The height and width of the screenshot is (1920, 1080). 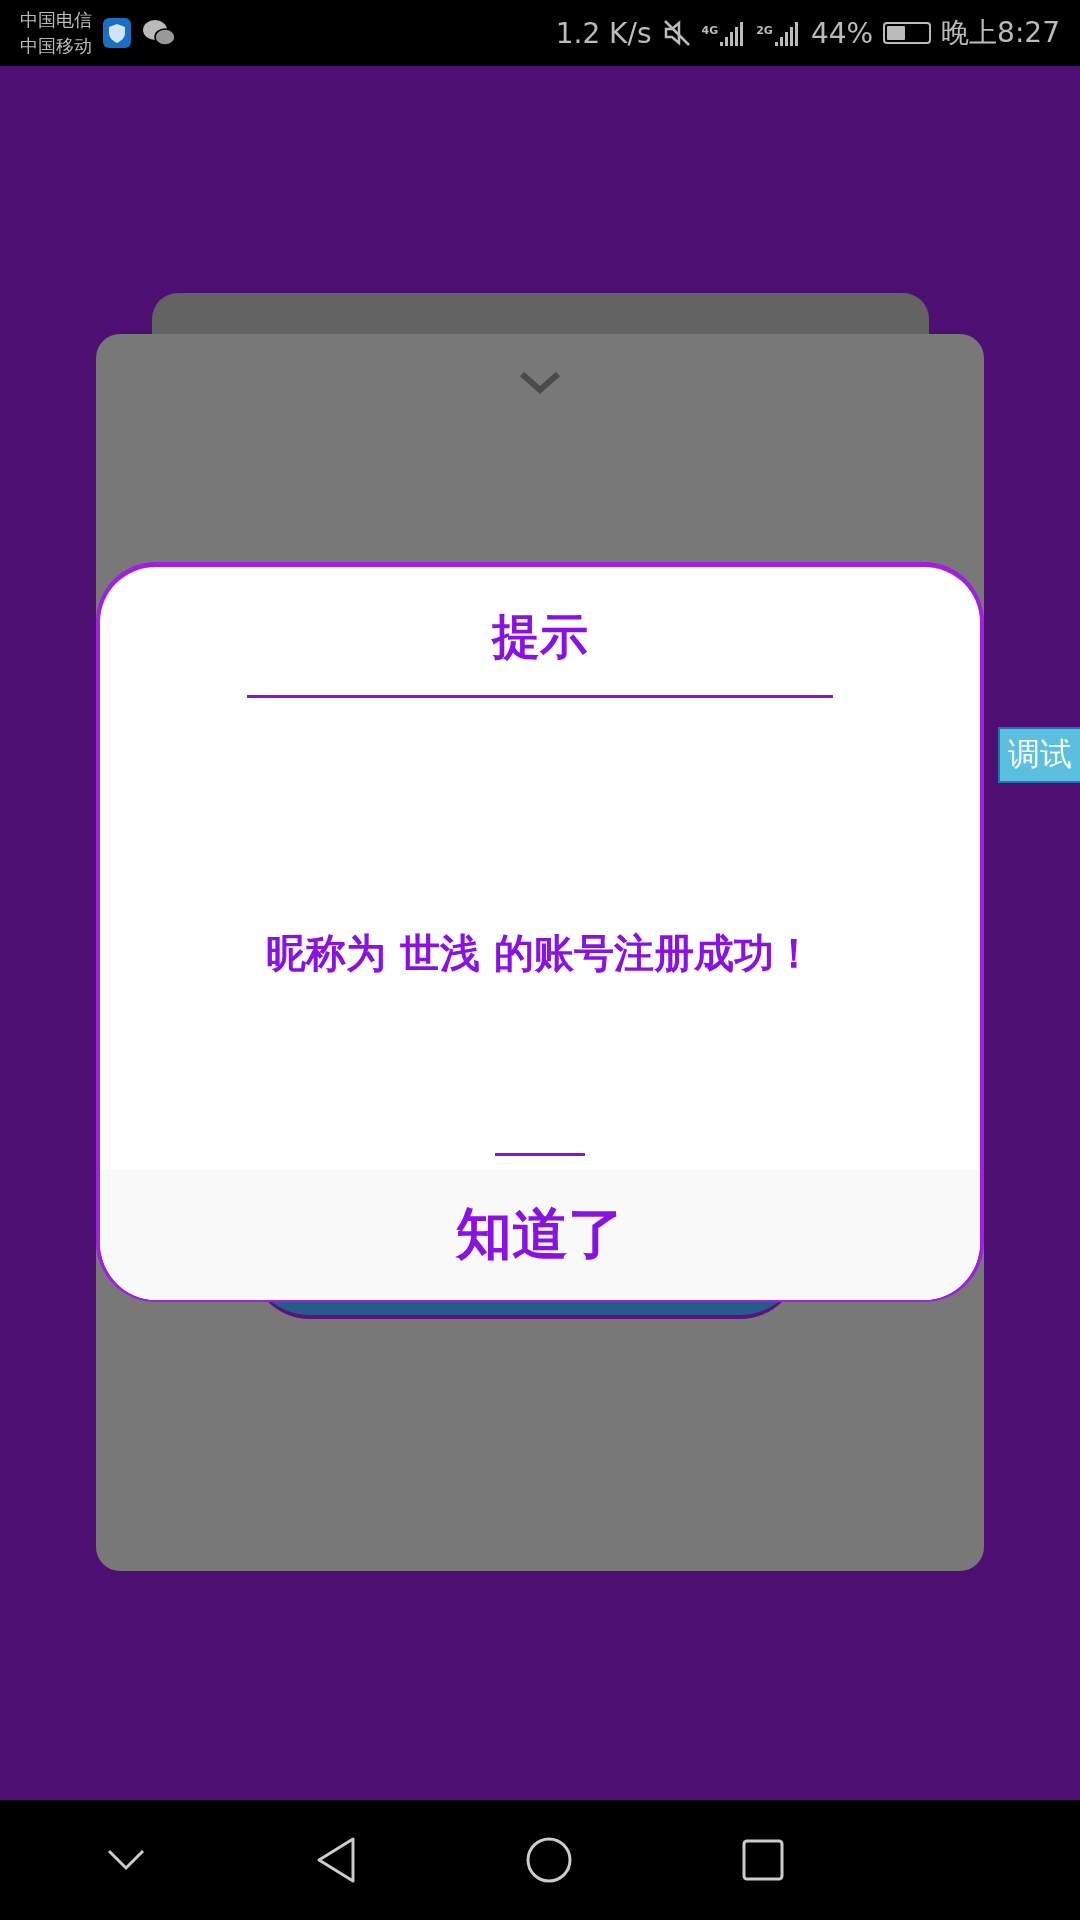 What do you see at coordinates (907, 33) in the screenshot?
I see `battery-icon` at bounding box center [907, 33].